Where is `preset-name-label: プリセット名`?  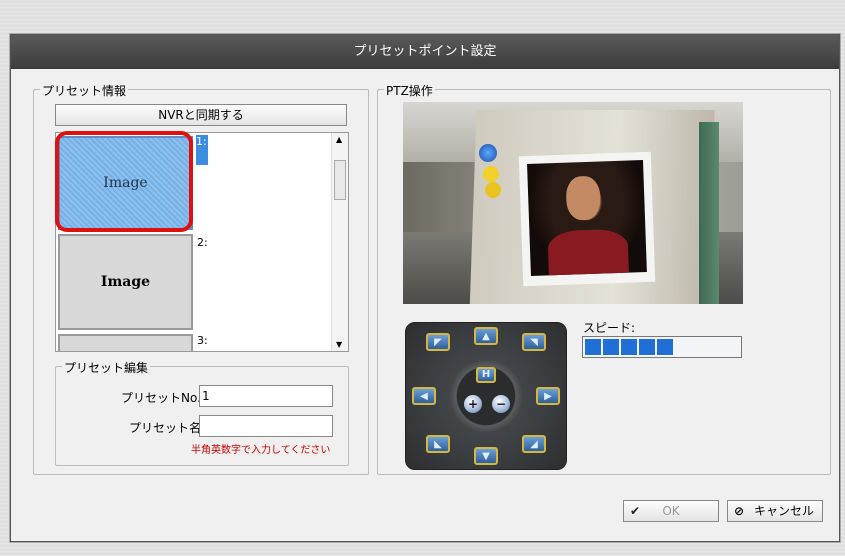 preset-name-label: プリセット名 is located at coordinates (165, 428).